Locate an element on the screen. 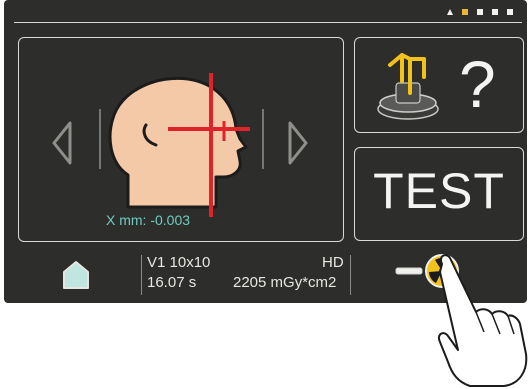 This screenshot has height=389, width=529. page-dot-active is located at coordinates (465, 12).